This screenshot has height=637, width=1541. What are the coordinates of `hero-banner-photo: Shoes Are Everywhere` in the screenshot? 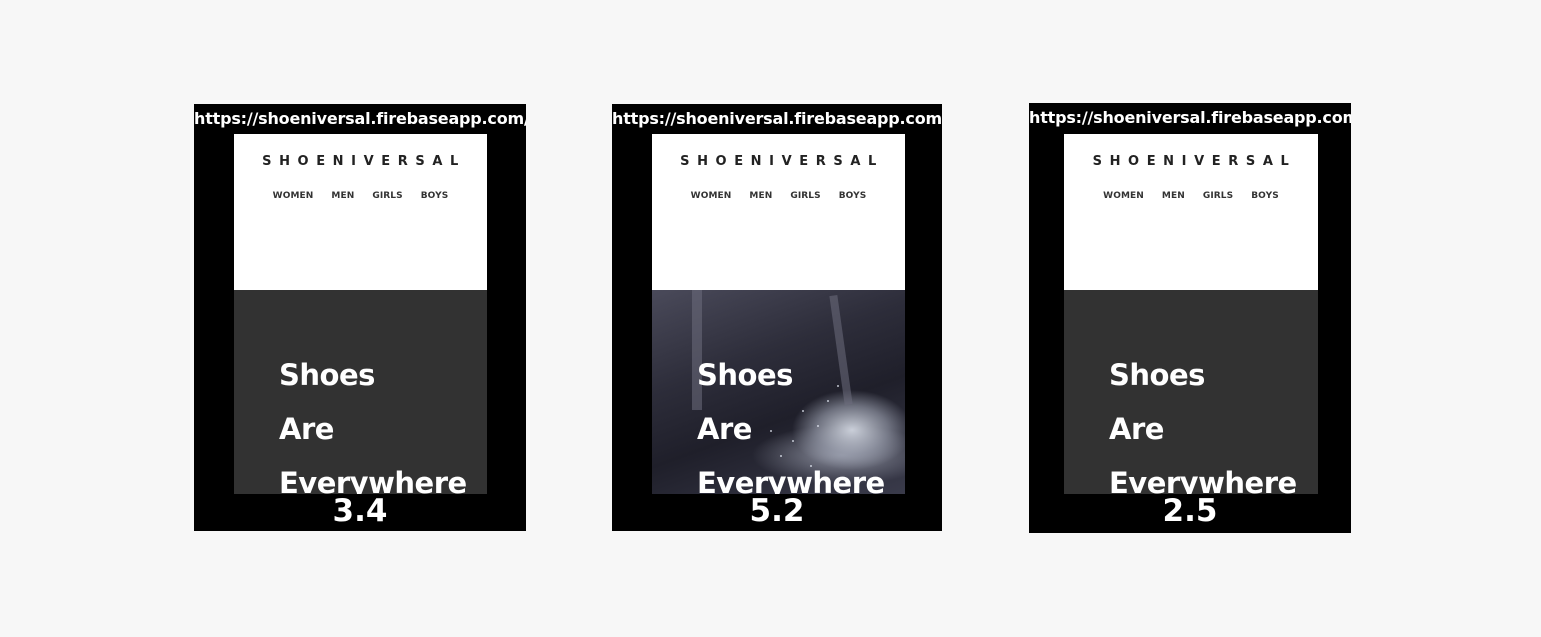 It's located at (778, 392).